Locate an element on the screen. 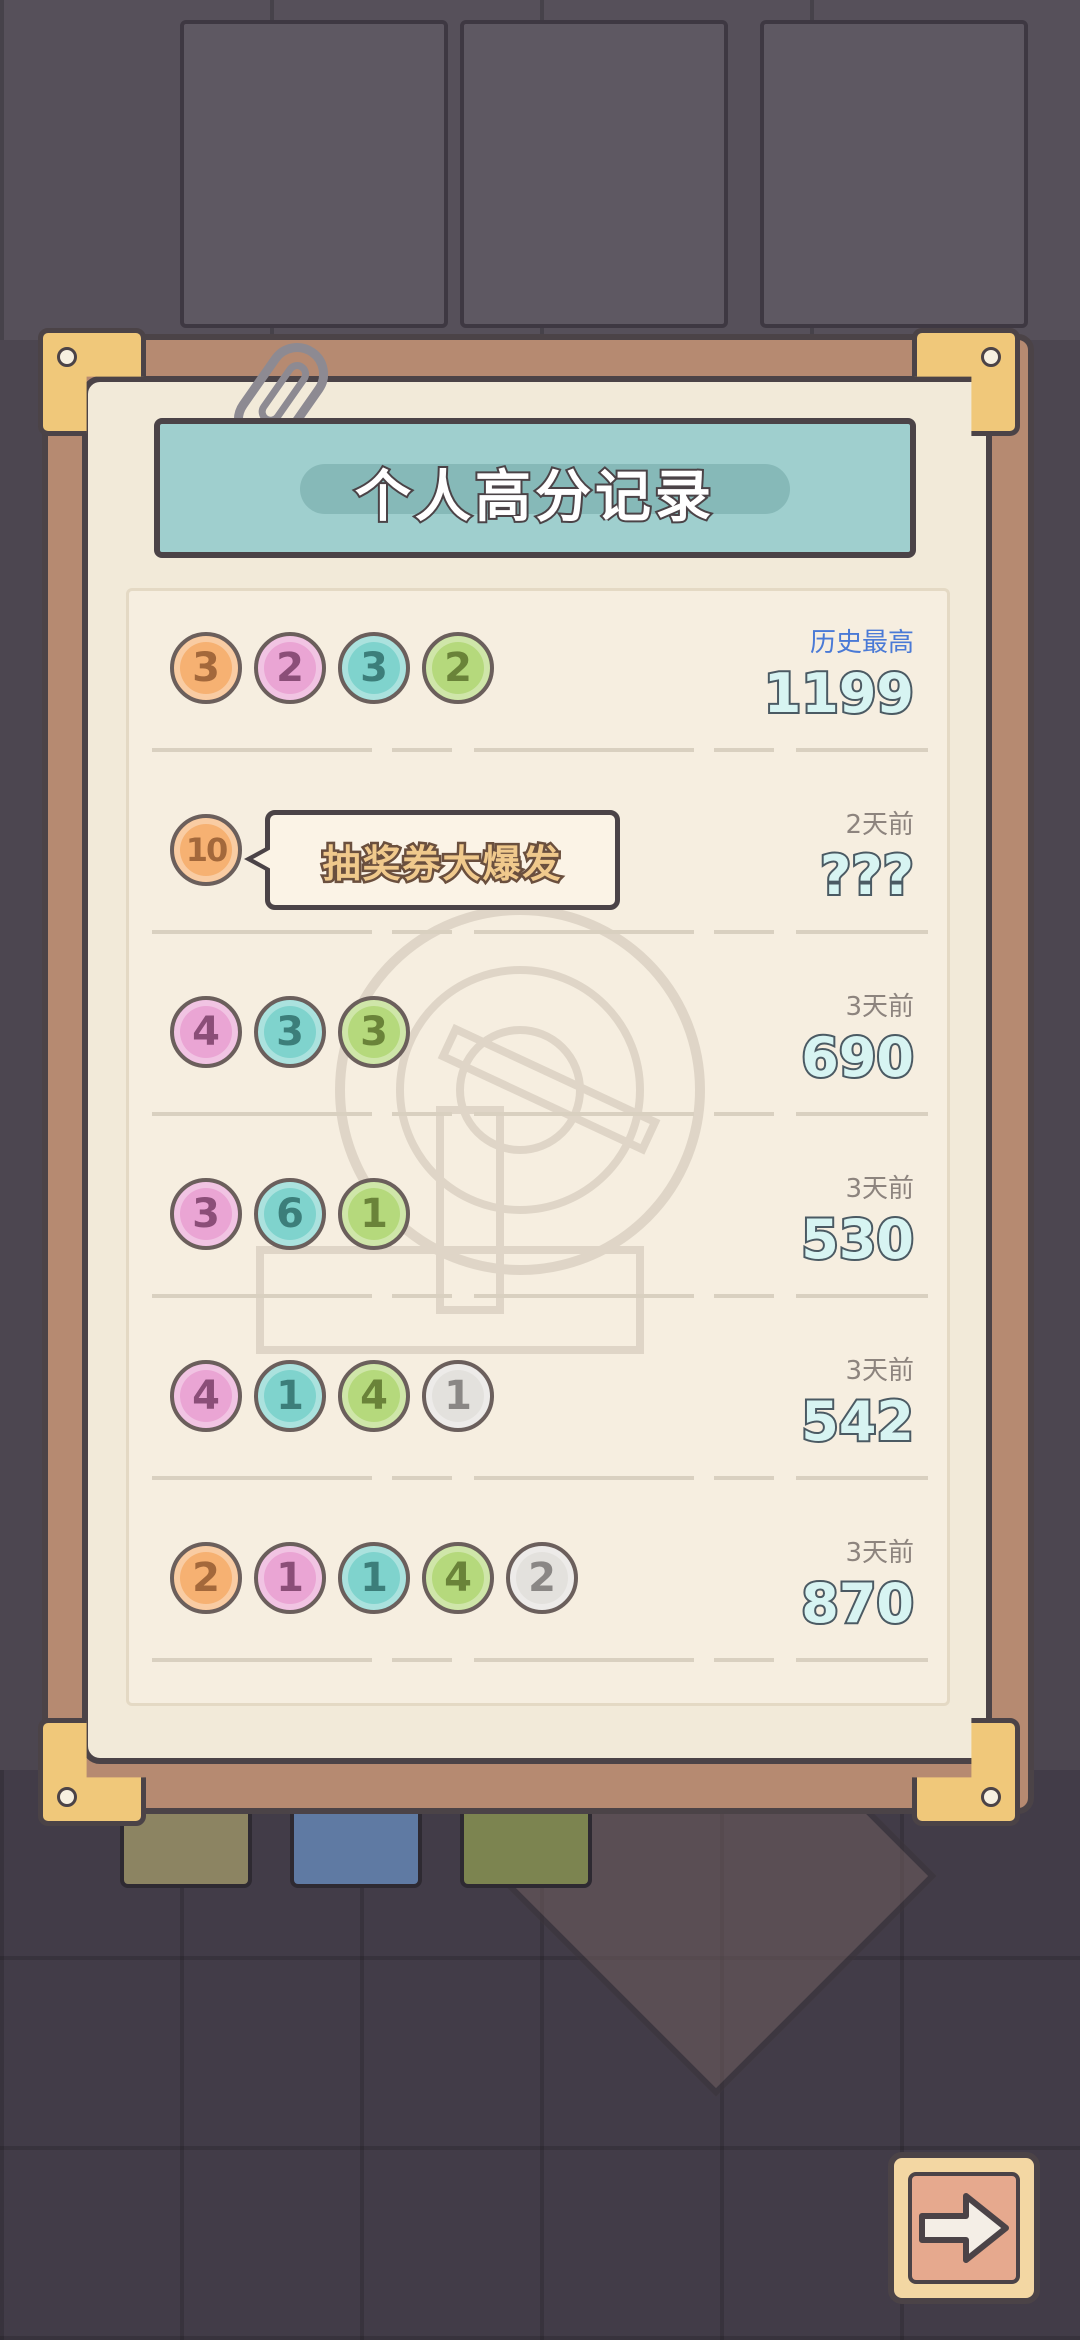  ball-group: 361 is located at coordinates (290, 1216).